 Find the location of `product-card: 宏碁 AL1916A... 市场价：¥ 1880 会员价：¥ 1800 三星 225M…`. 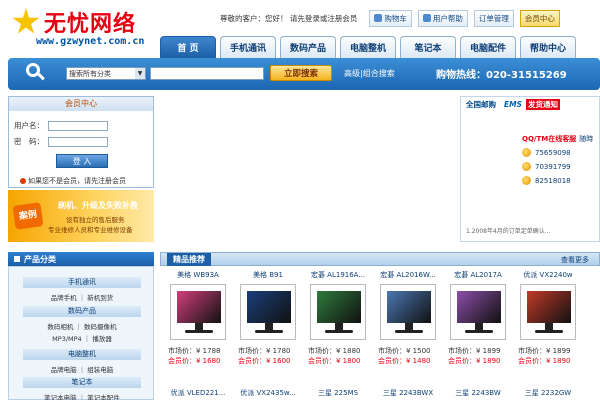

product-card: 宏碁 AL1916A... 市场价：¥ 1880 会员价：¥ 1800 三星 225M… is located at coordinates (338, 333).